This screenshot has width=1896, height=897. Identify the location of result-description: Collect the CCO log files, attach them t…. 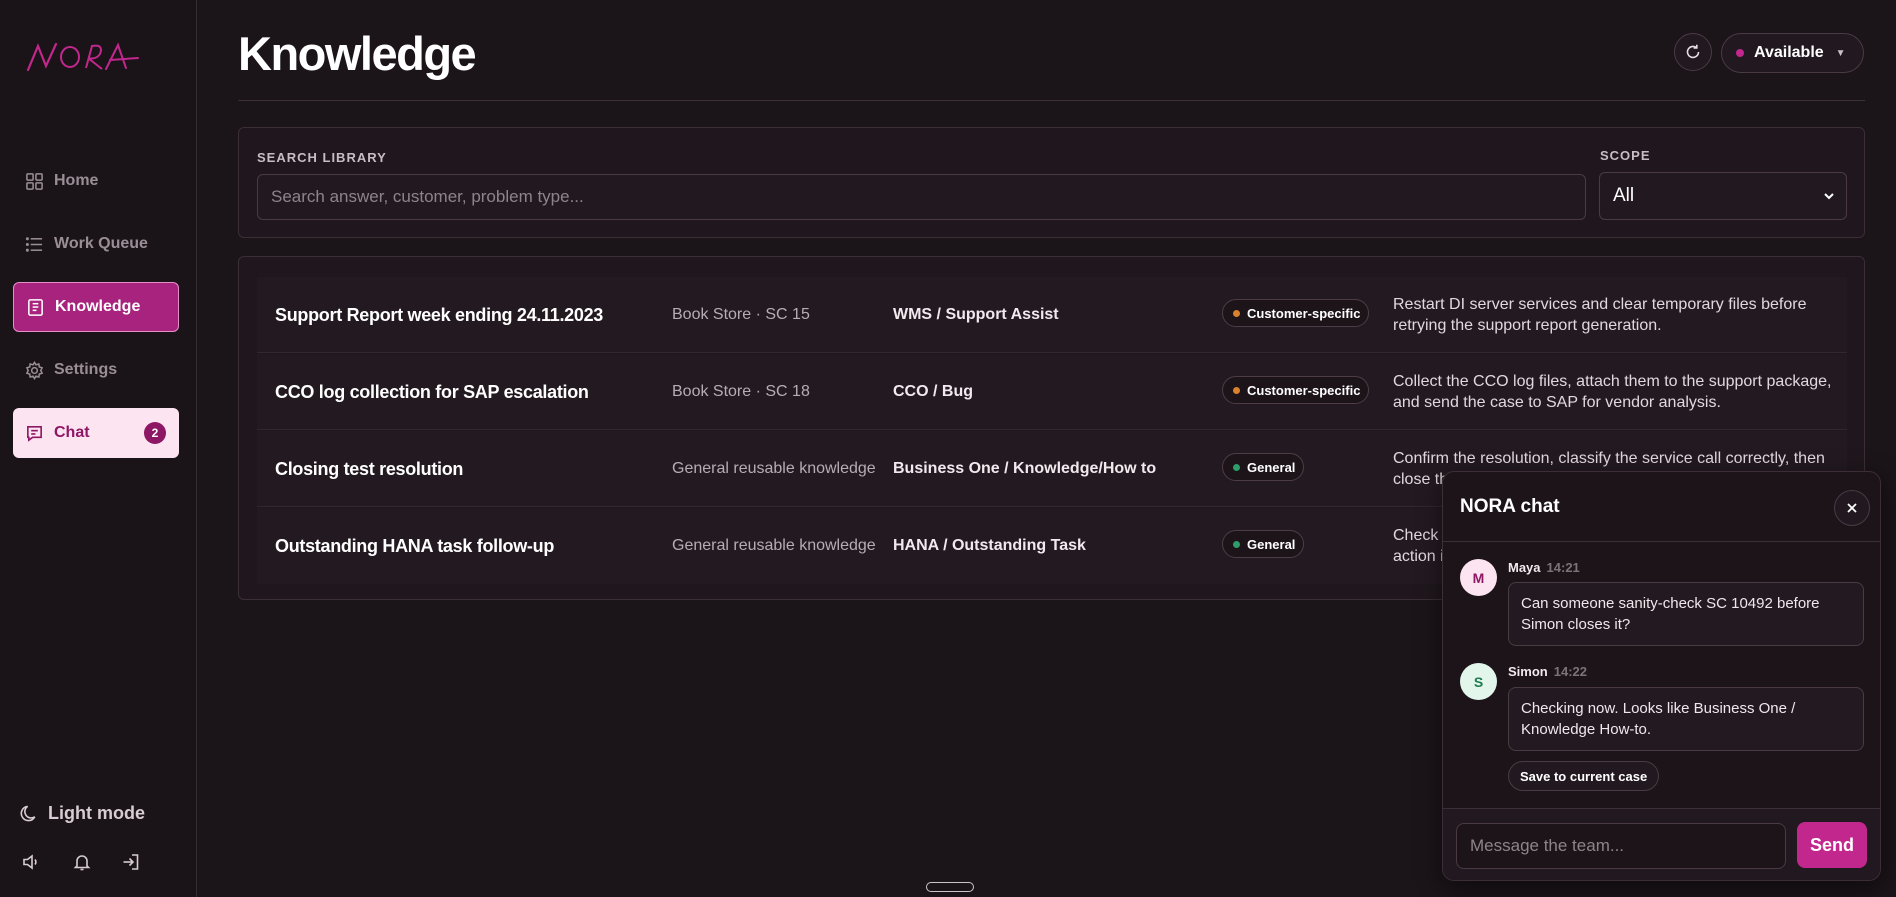
(1612, 392).